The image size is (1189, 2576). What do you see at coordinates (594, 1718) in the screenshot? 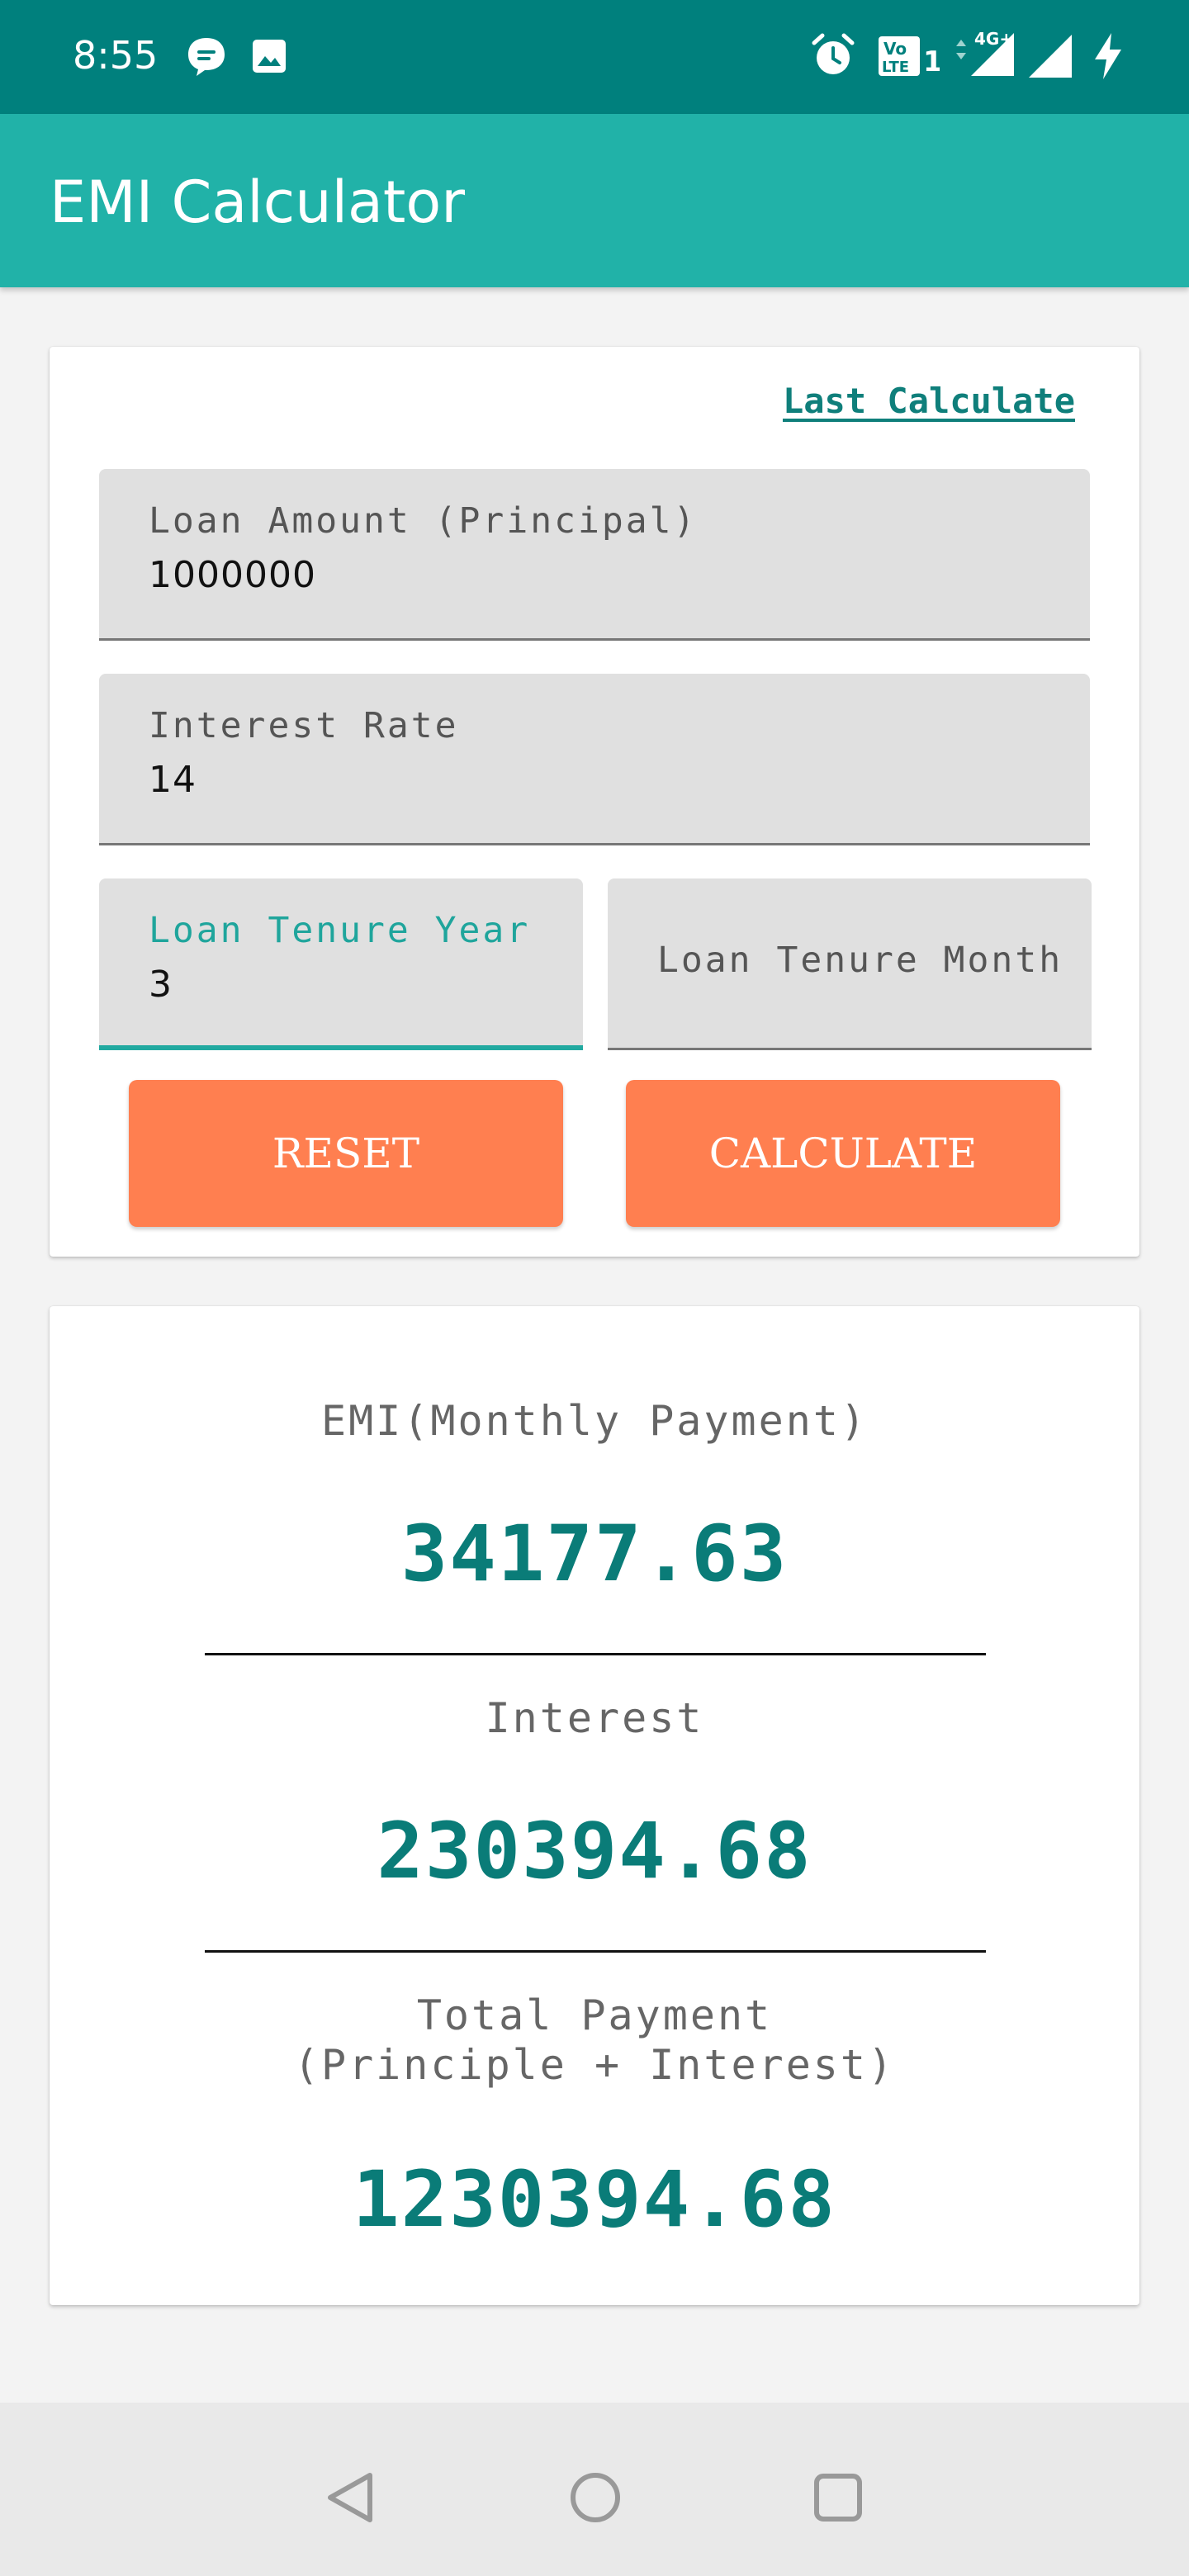
I see `interest-label: Interest` at bounding box center [594, 1718].